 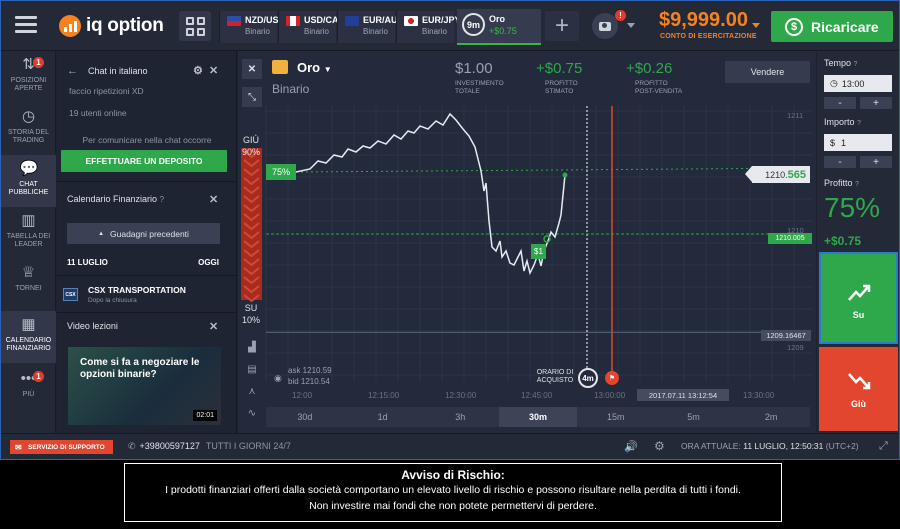 What do you see at coordinates (840, 103) in the screenshot?
I see `time-minus-button: -` at bounding box center [840, 103].